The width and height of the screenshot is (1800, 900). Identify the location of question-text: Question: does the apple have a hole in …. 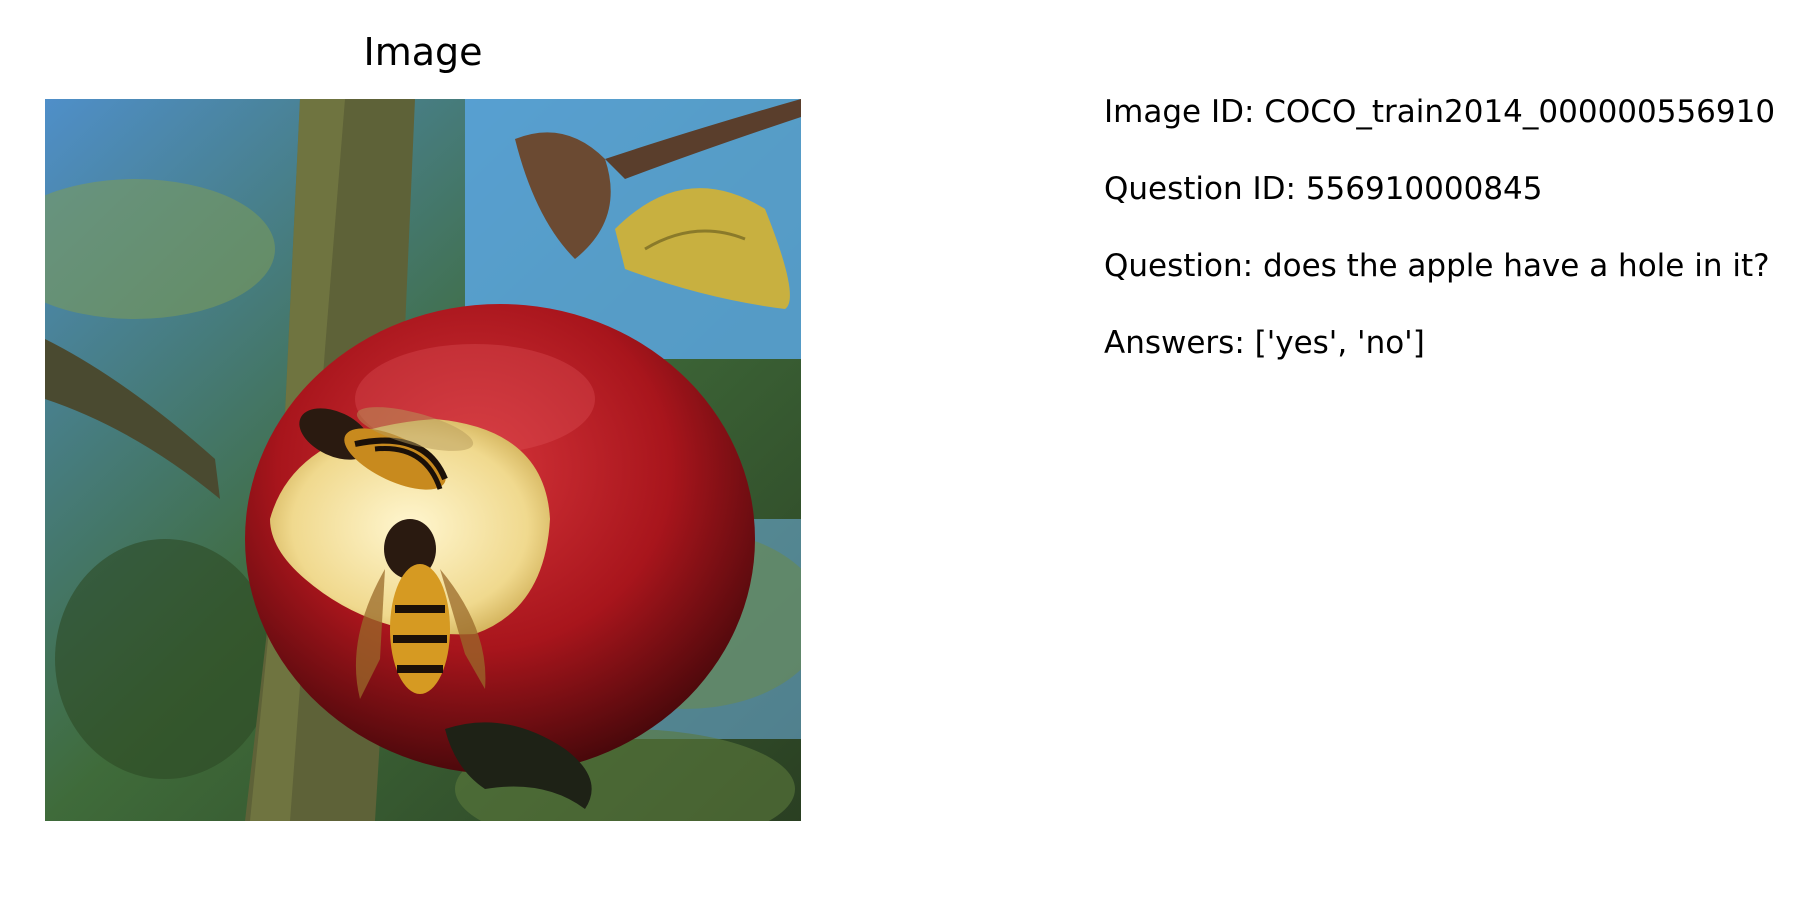
(1437, 266).